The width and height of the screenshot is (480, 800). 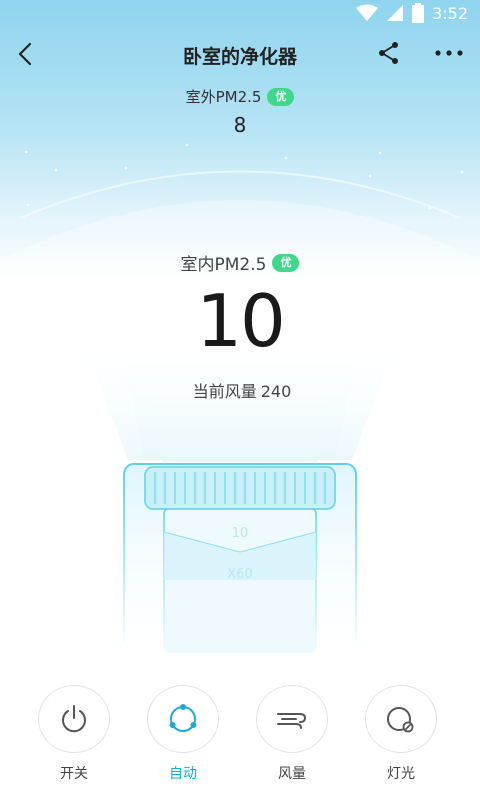 I want to click on auto-mode-label: 自动, so click(x=183, y=774).